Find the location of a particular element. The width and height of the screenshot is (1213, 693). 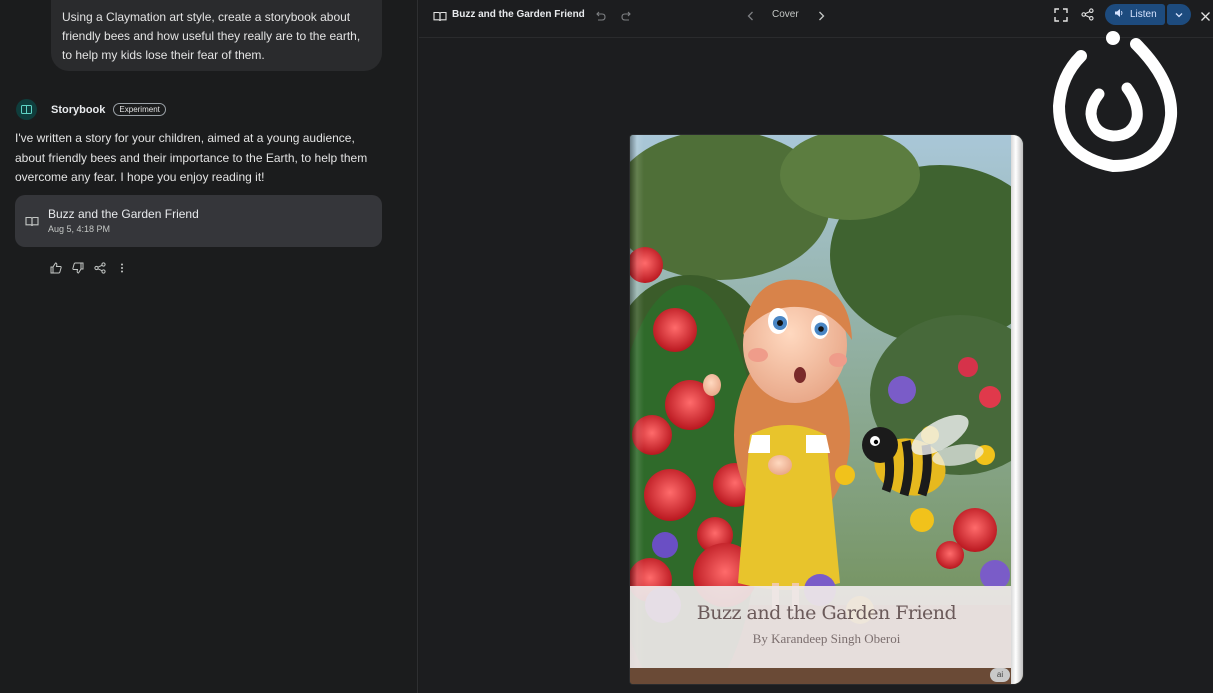

chevron-down-icon is located at coordinates (1179, 15).